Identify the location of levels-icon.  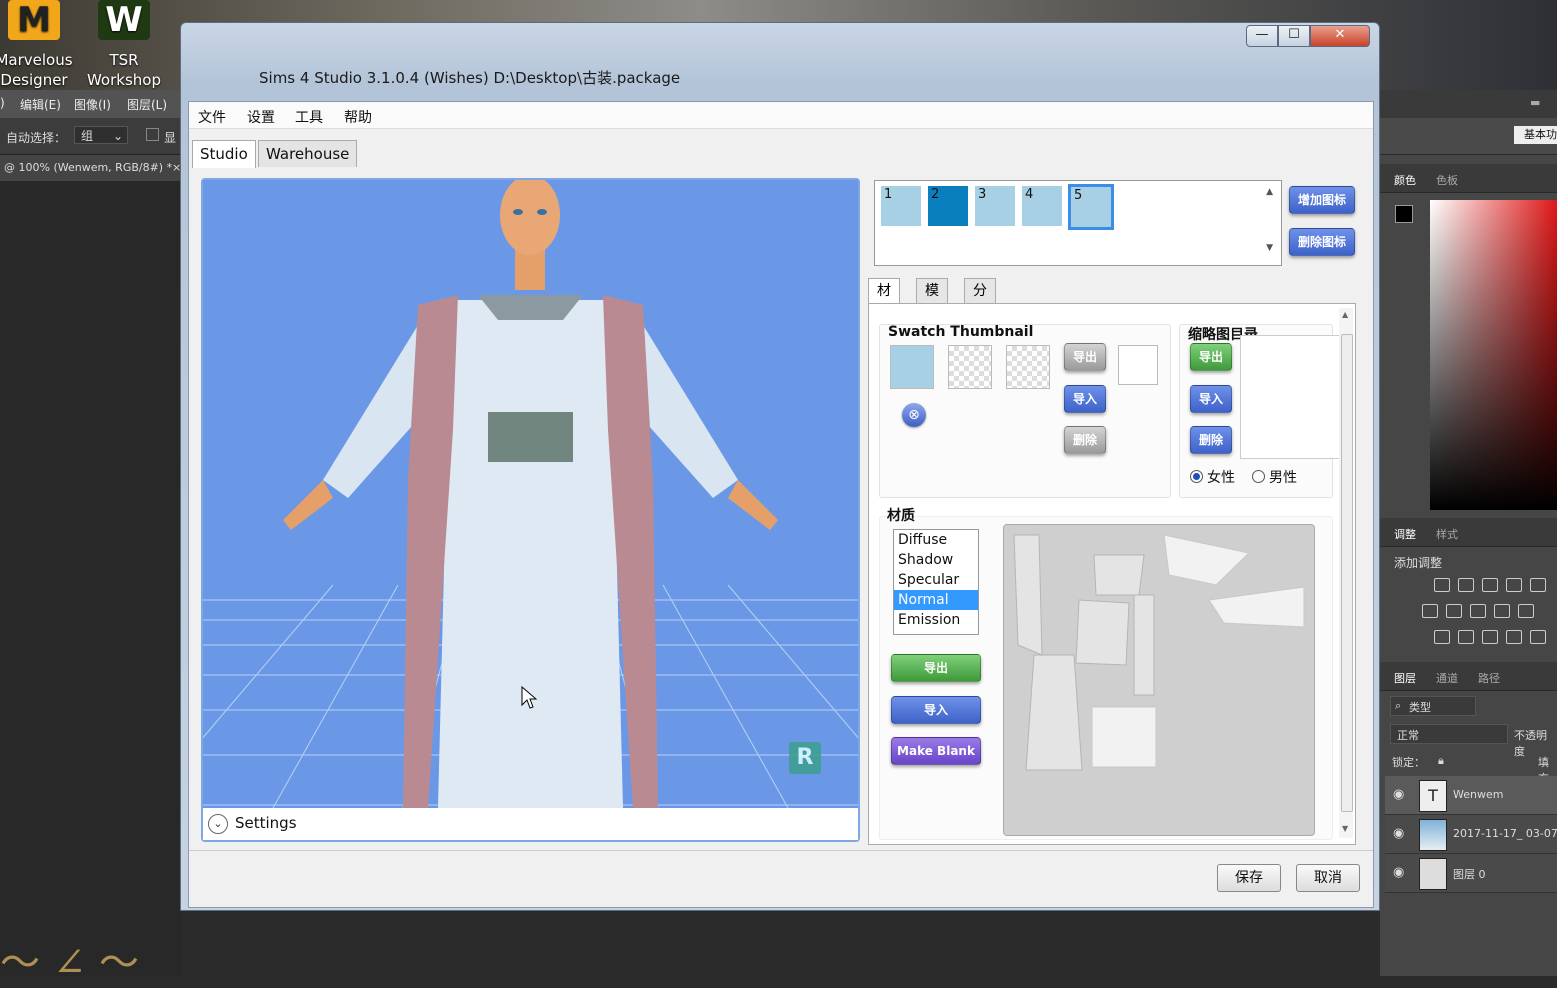
(1466, 585).